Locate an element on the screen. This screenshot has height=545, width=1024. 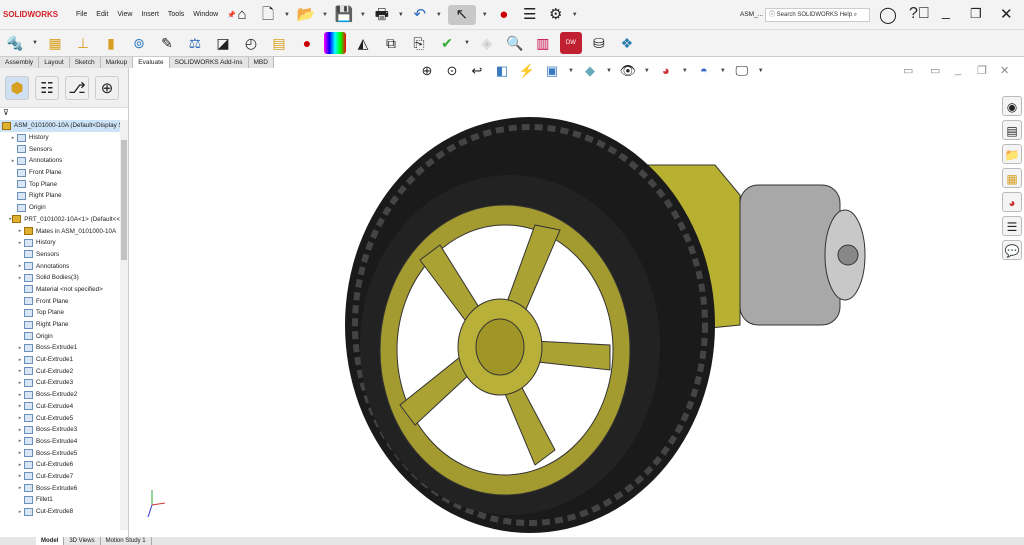
statistics-icon: ▤ is located at coordinates (279, 43).